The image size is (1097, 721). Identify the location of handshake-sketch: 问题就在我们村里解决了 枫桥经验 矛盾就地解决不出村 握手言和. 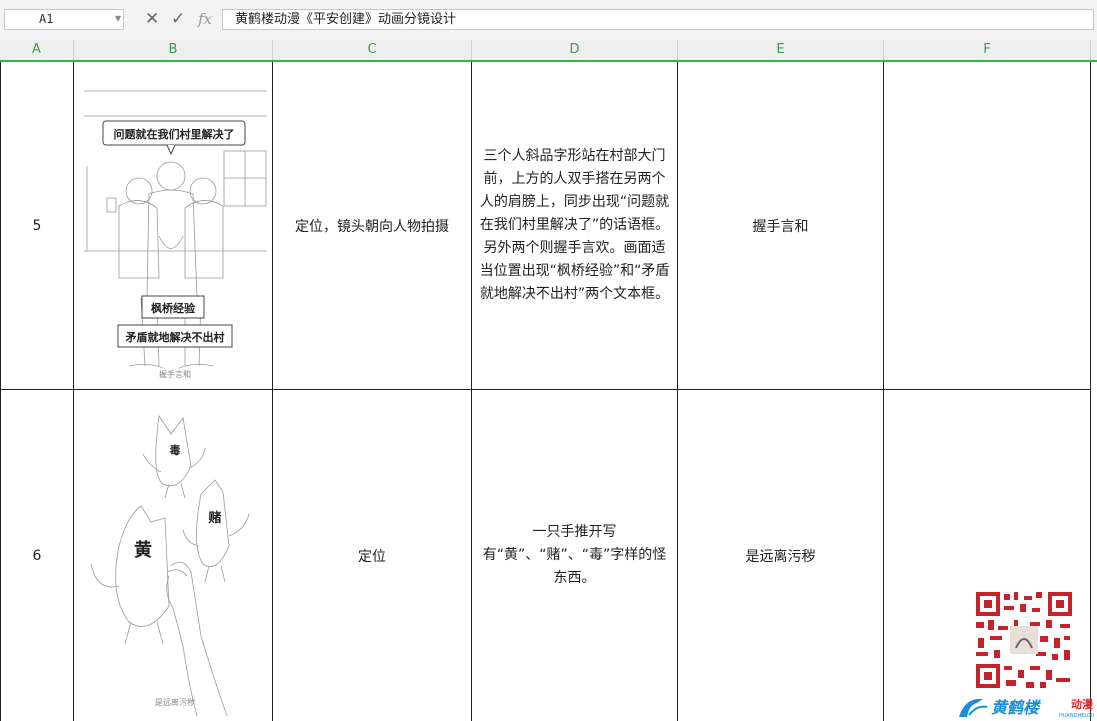
(175, 234).